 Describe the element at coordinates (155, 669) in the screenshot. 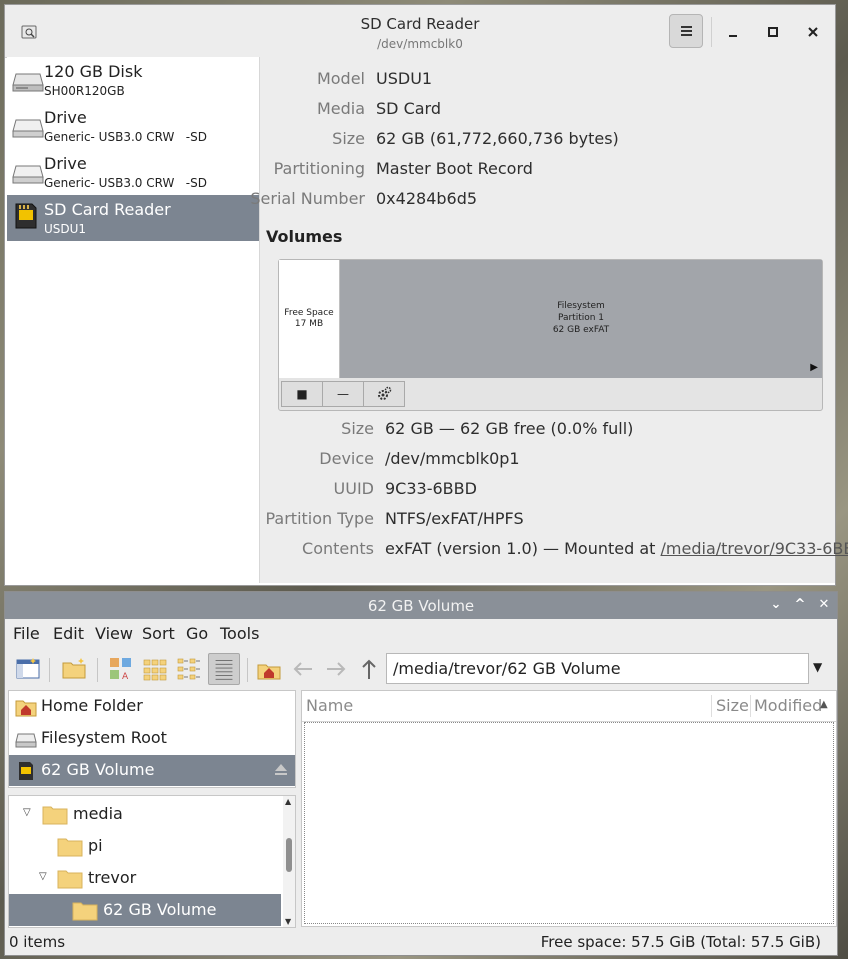

I see `thumbnail-view-icon` at that location.